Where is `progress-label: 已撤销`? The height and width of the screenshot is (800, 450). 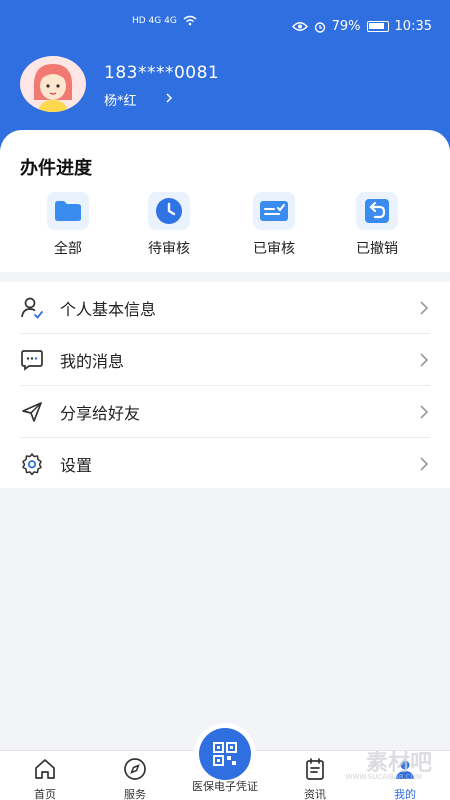
progress-label: 已撤销 is located at coordinates (377, 249).